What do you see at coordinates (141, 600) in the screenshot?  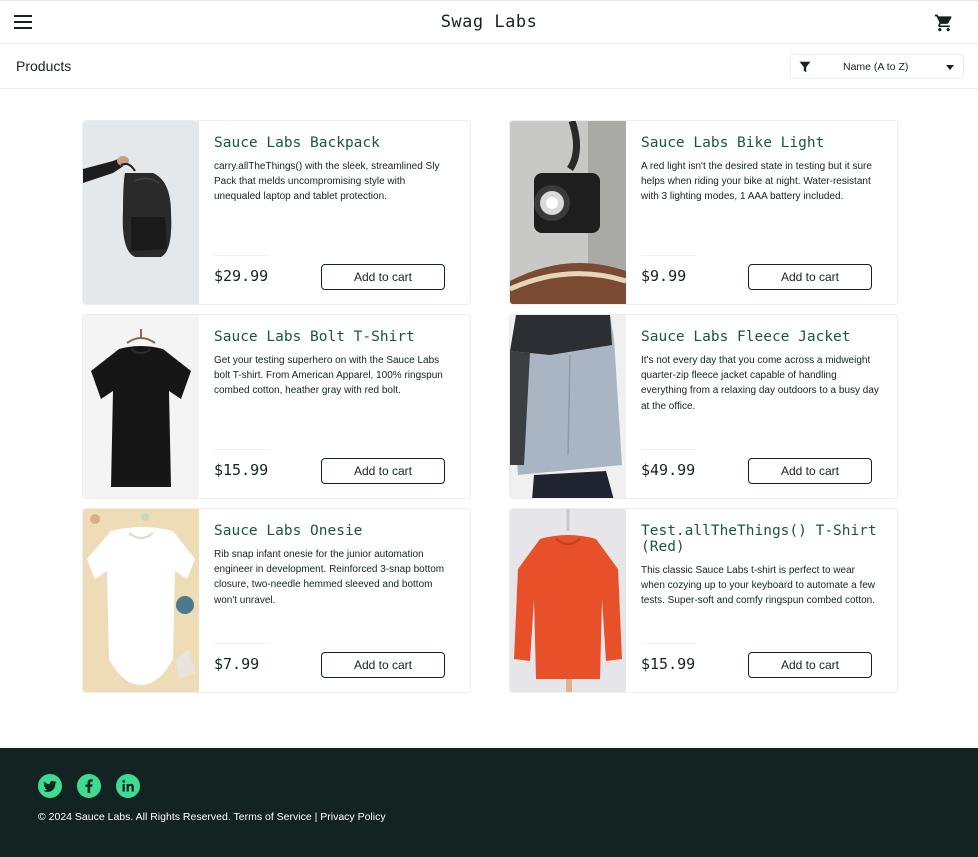 I see `product-image-onesie` at bounding box center [141, 600].